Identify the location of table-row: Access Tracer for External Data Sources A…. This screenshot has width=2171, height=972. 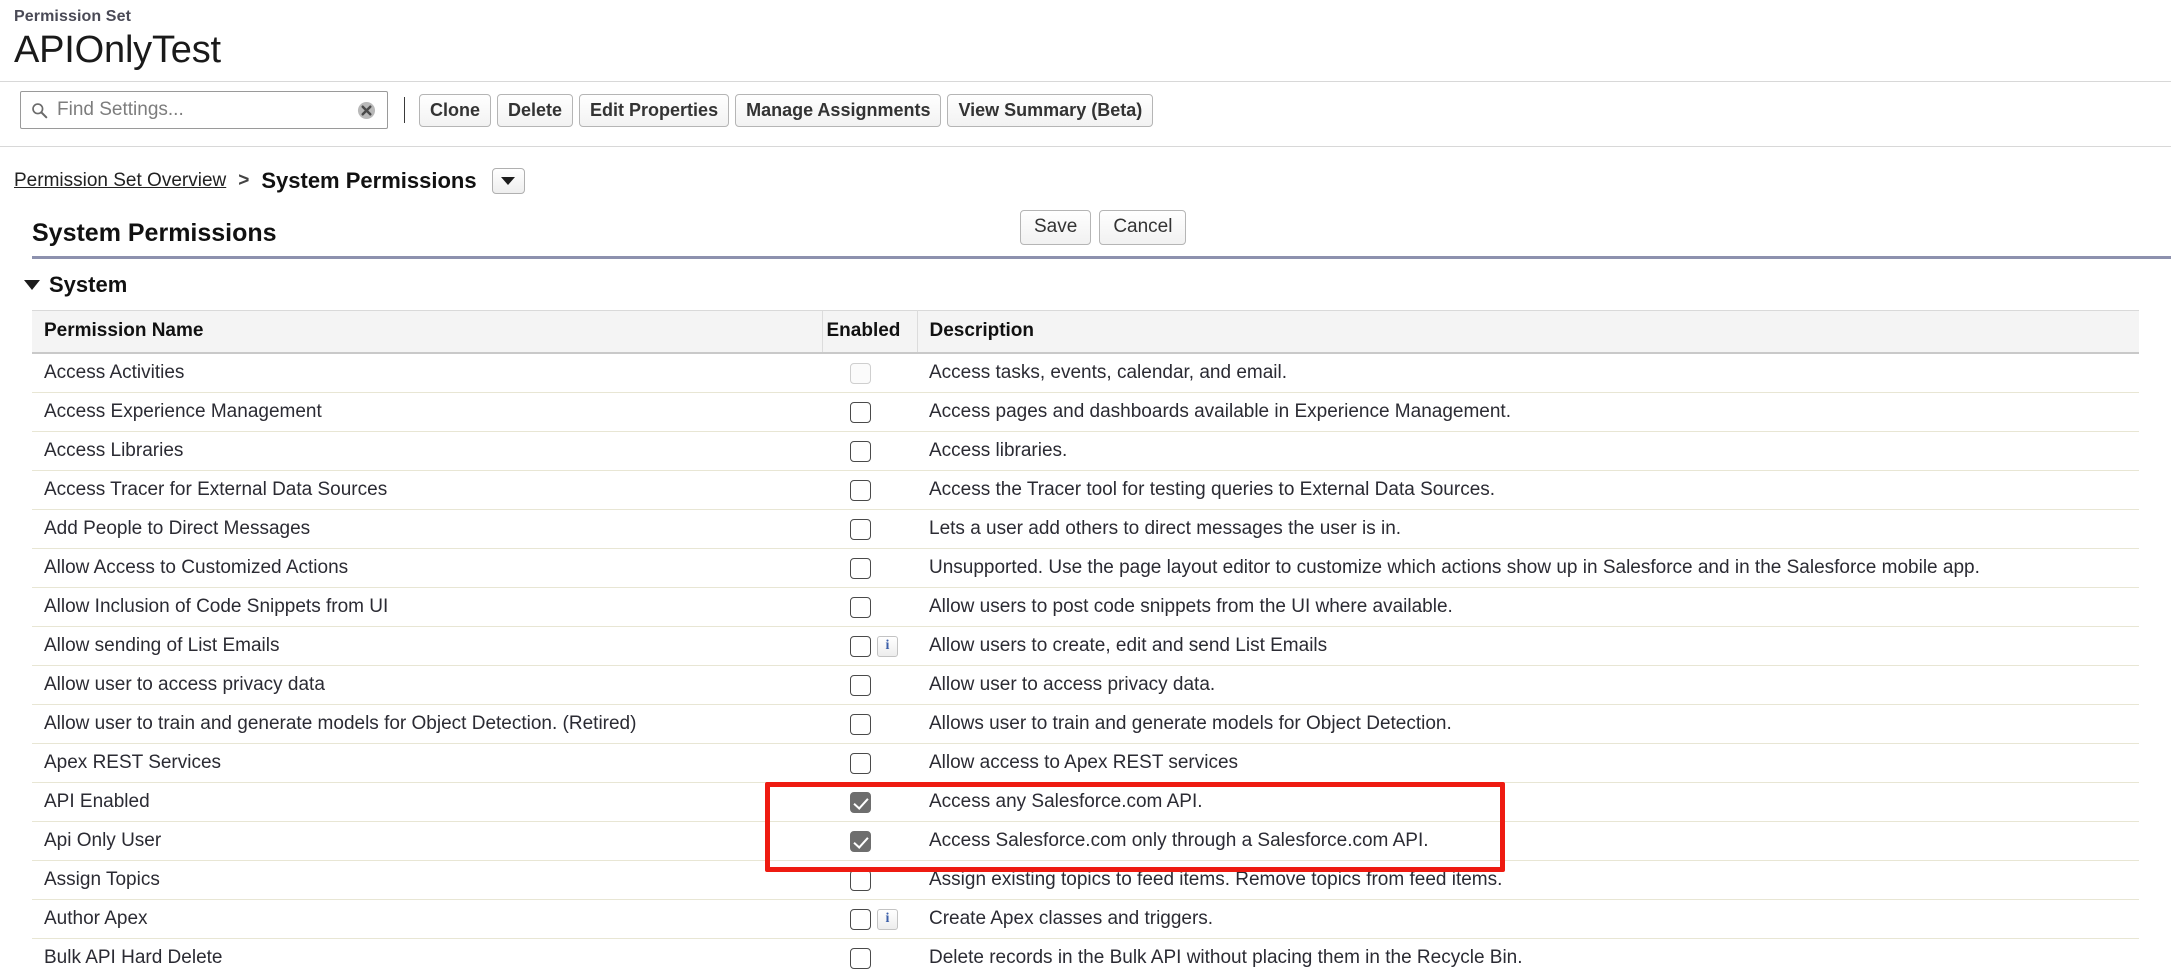
(1085, 490).